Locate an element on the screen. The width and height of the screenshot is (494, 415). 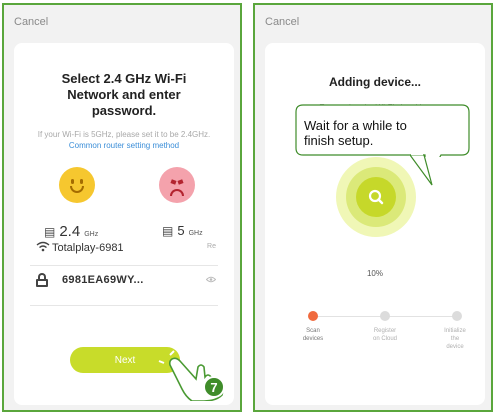
happy-face-icon is located at coordinates (77, 185).